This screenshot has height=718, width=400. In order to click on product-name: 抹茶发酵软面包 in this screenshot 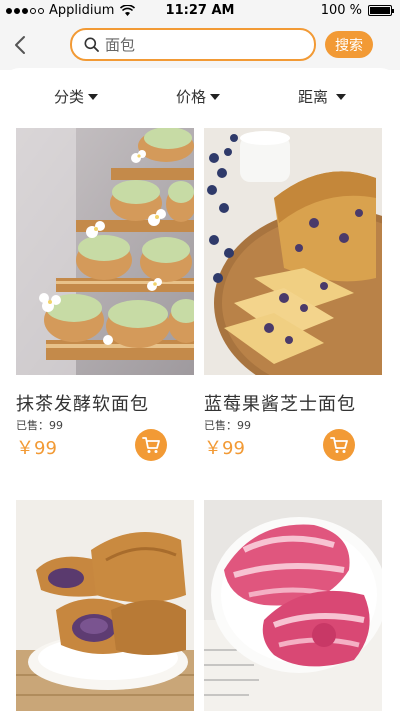, I will do `click(82, 404)`.